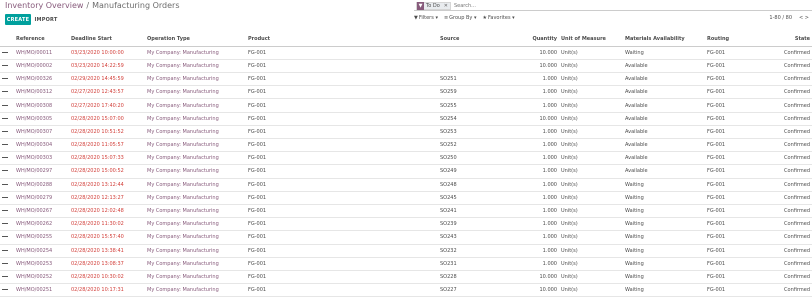 The height and width of the screenshot is (306, 812). I want to click on pager-prev-button: <, so click(801, 18).